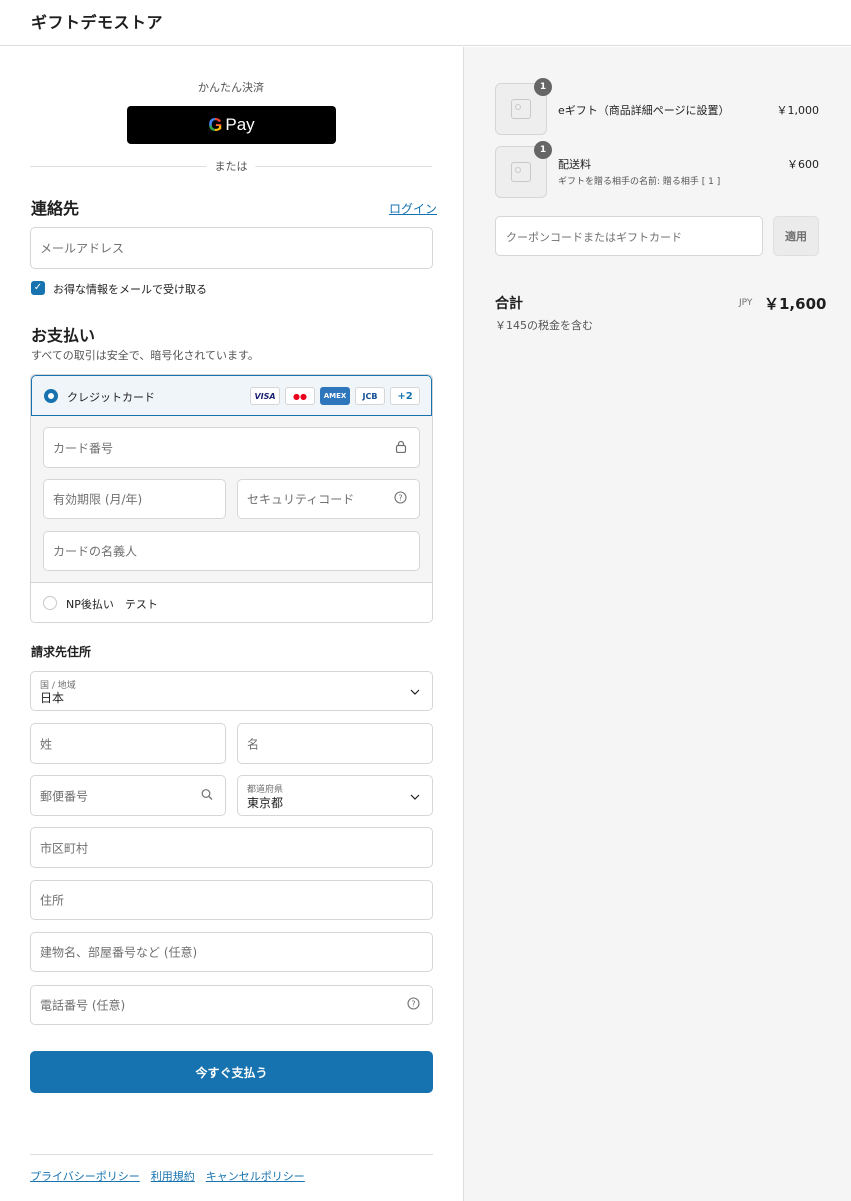  Describe the element at coordinates (145, 355) in the screenshot. I see `payment-subtitle: すべての取引は安全で、暗号化されています。` at that location.